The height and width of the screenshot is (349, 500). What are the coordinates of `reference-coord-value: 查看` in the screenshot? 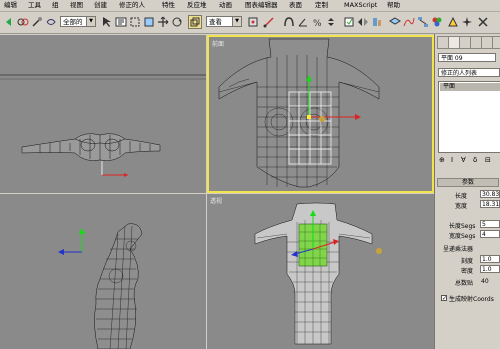 It's located at (215, 22).